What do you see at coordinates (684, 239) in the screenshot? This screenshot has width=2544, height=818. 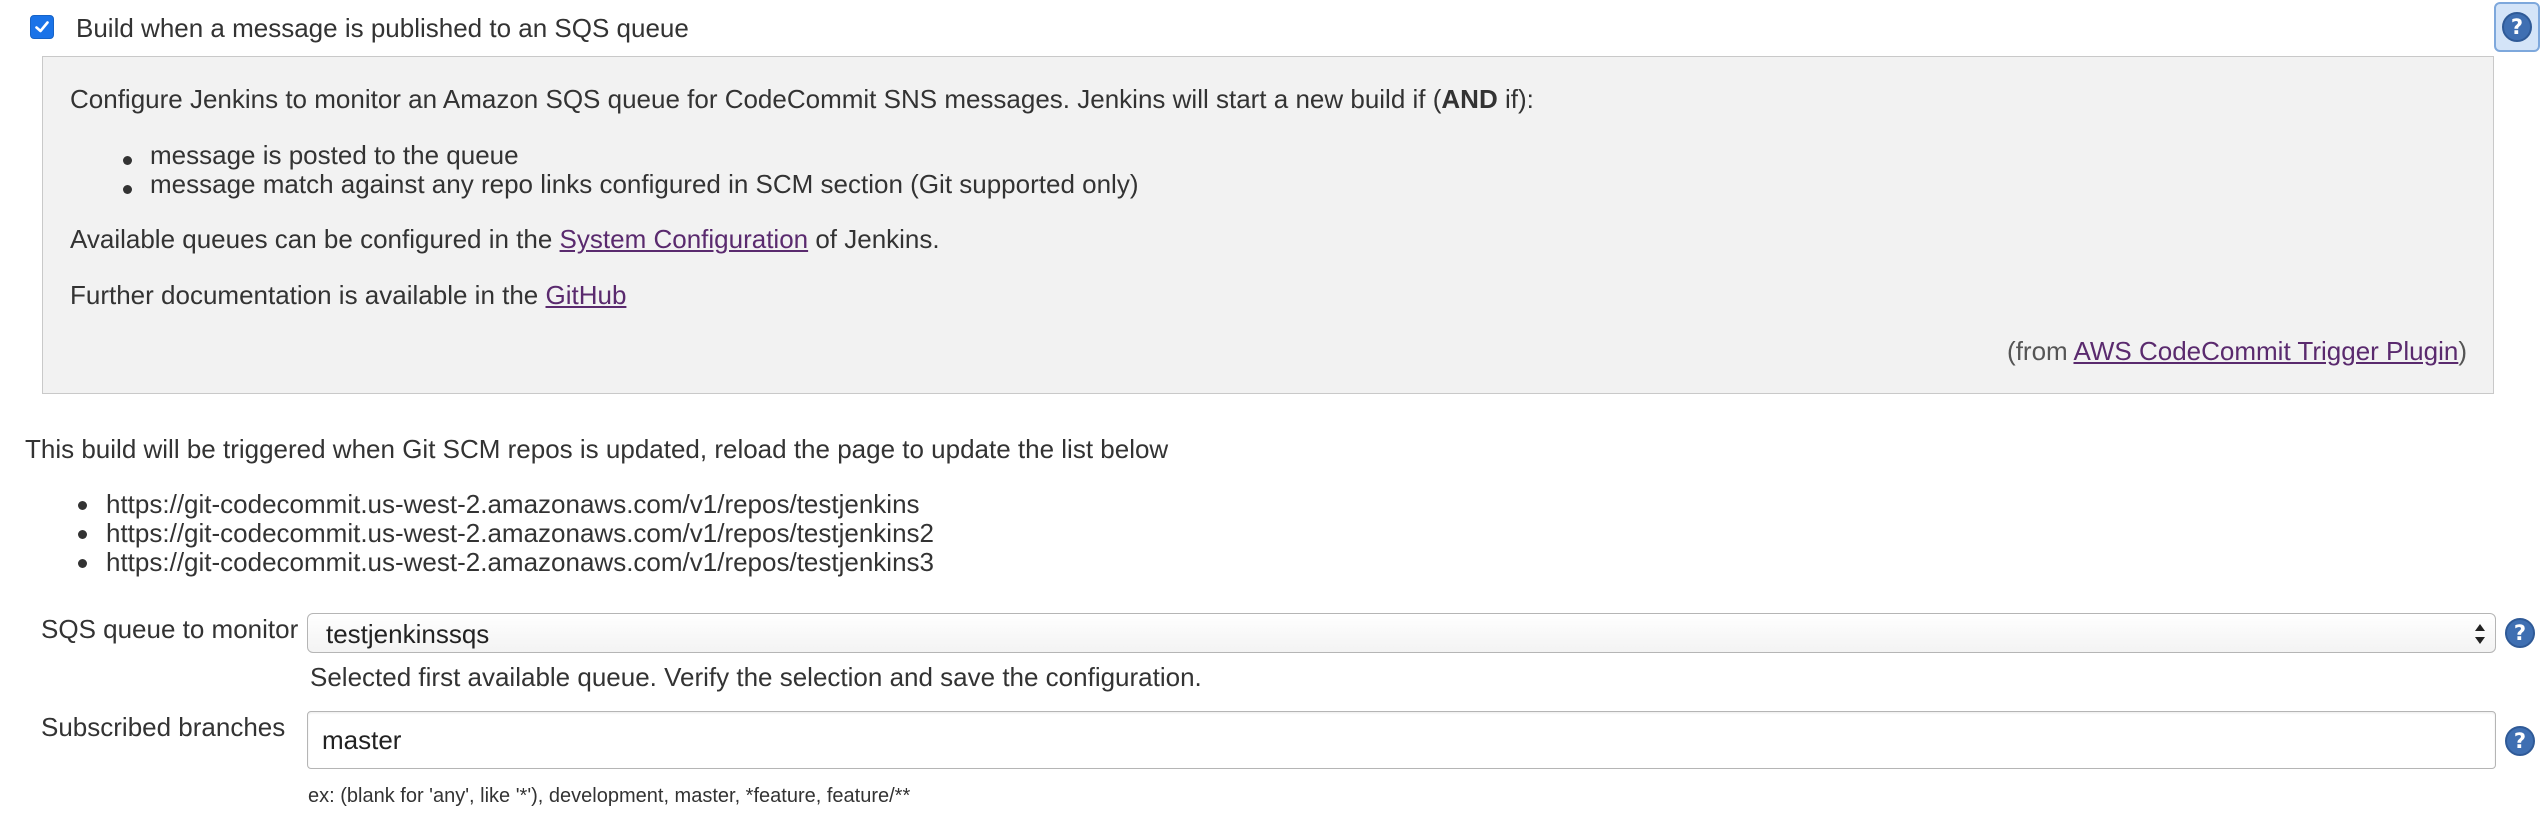 I see `system-configuration-link: System Configuration` at bounding box center [684, 239].